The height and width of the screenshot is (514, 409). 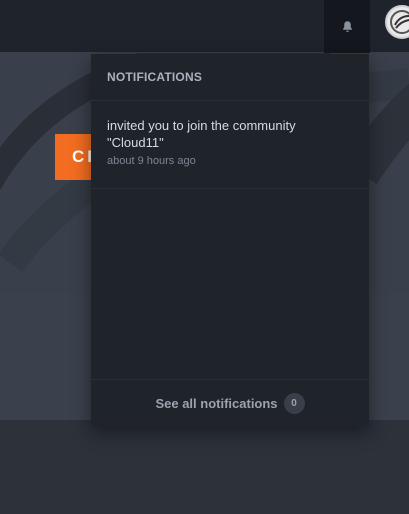 I want to click on top-bar, so click(x=204, y=26).